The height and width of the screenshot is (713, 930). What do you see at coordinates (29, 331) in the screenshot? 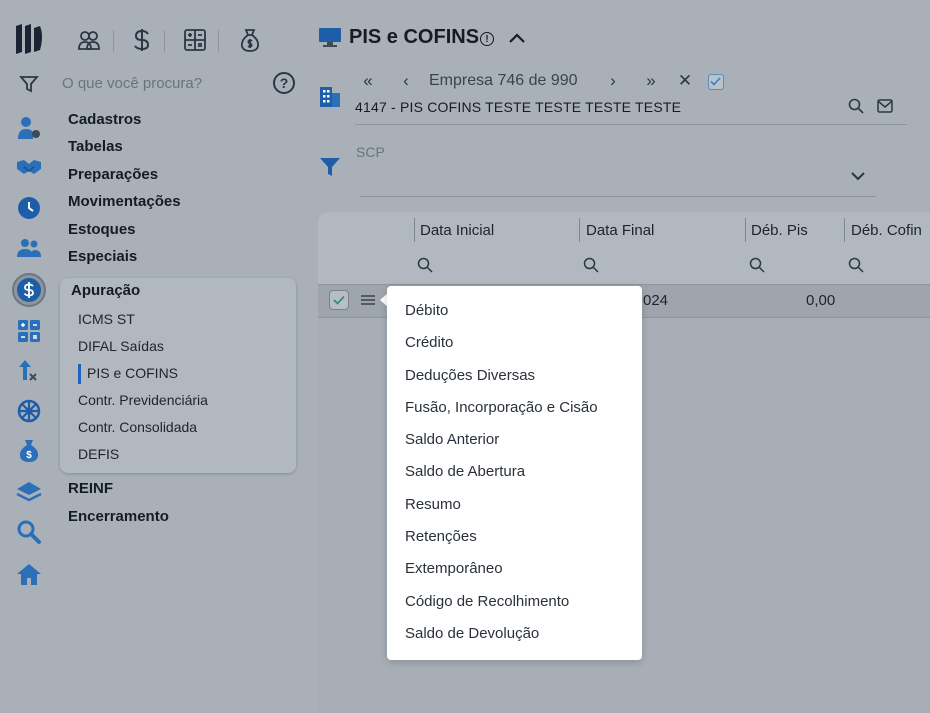
I see `calculator-blue-icon` at bounding box center [29, 331].